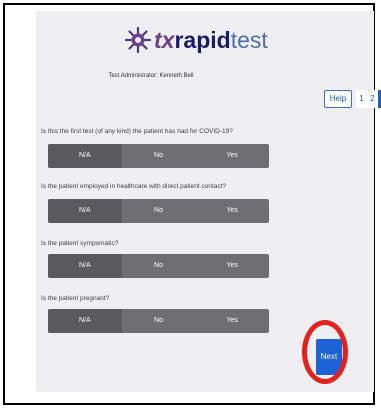  I want to click on first-test-no-button: No, so click(159, 156).